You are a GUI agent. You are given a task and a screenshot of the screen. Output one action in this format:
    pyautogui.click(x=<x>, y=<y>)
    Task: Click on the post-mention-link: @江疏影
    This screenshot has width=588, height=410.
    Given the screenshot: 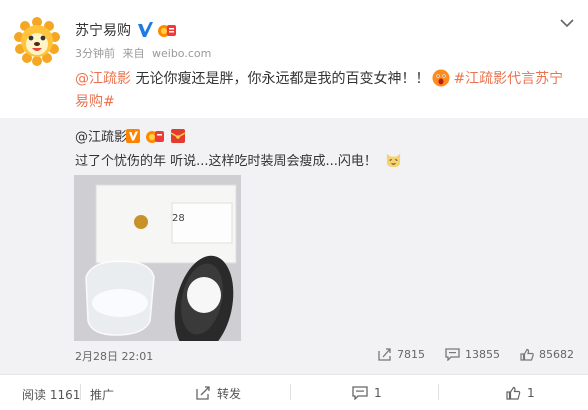 What is the action you would take?
    pyautogui.click(x=103, y=79)
    